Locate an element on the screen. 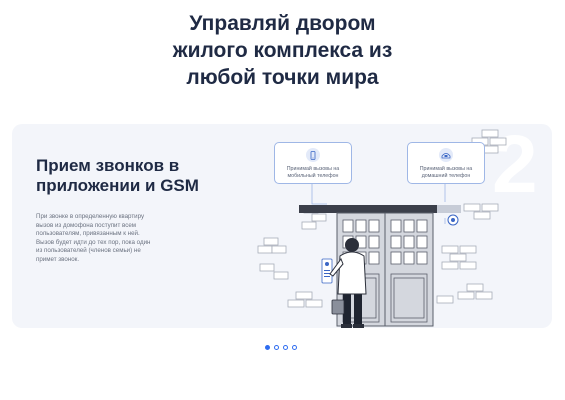  home-phone-icon is located at coordinates (446, 155).